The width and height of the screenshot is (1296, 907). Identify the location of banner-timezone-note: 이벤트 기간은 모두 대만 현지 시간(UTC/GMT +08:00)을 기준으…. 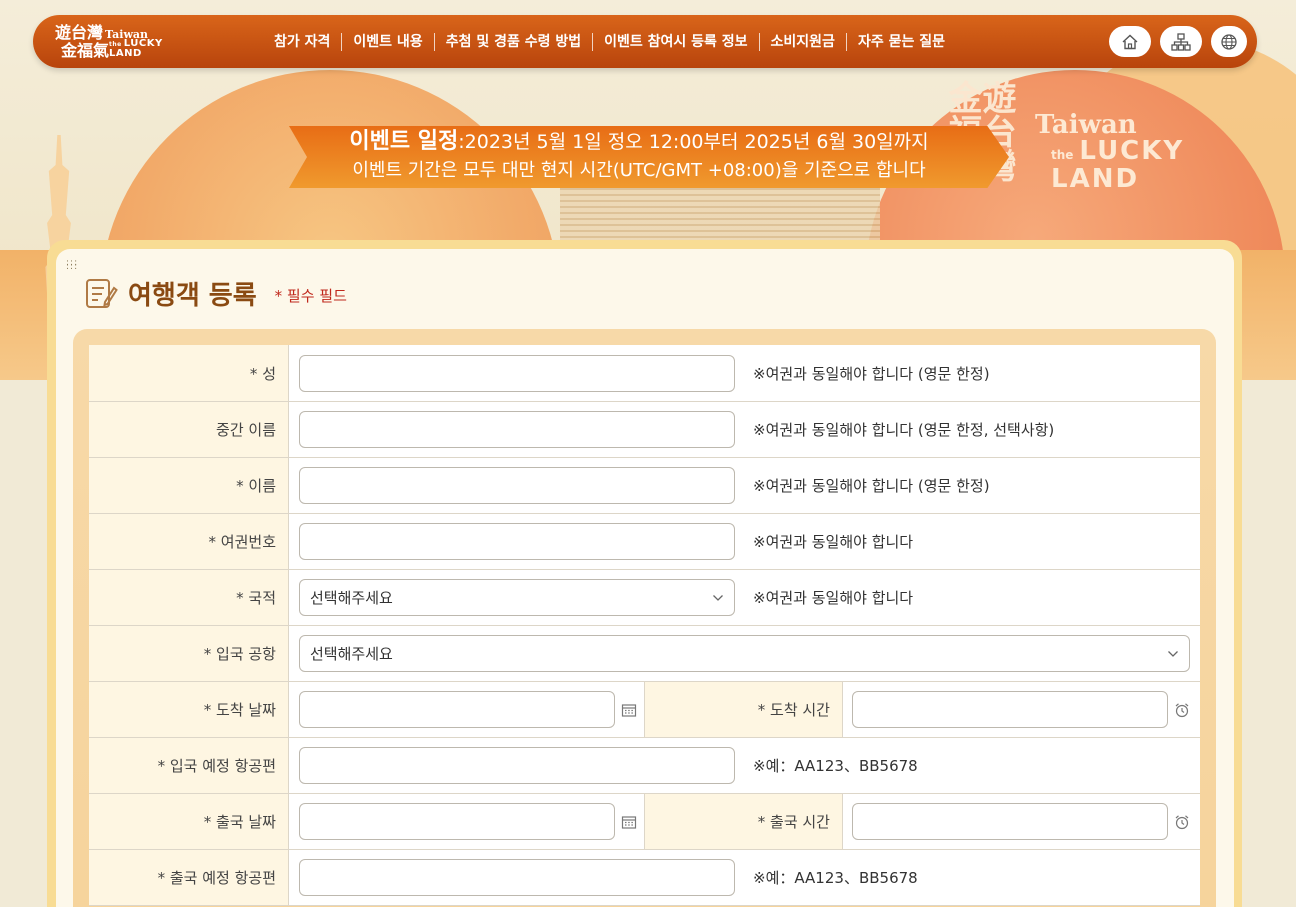
(639, 170).